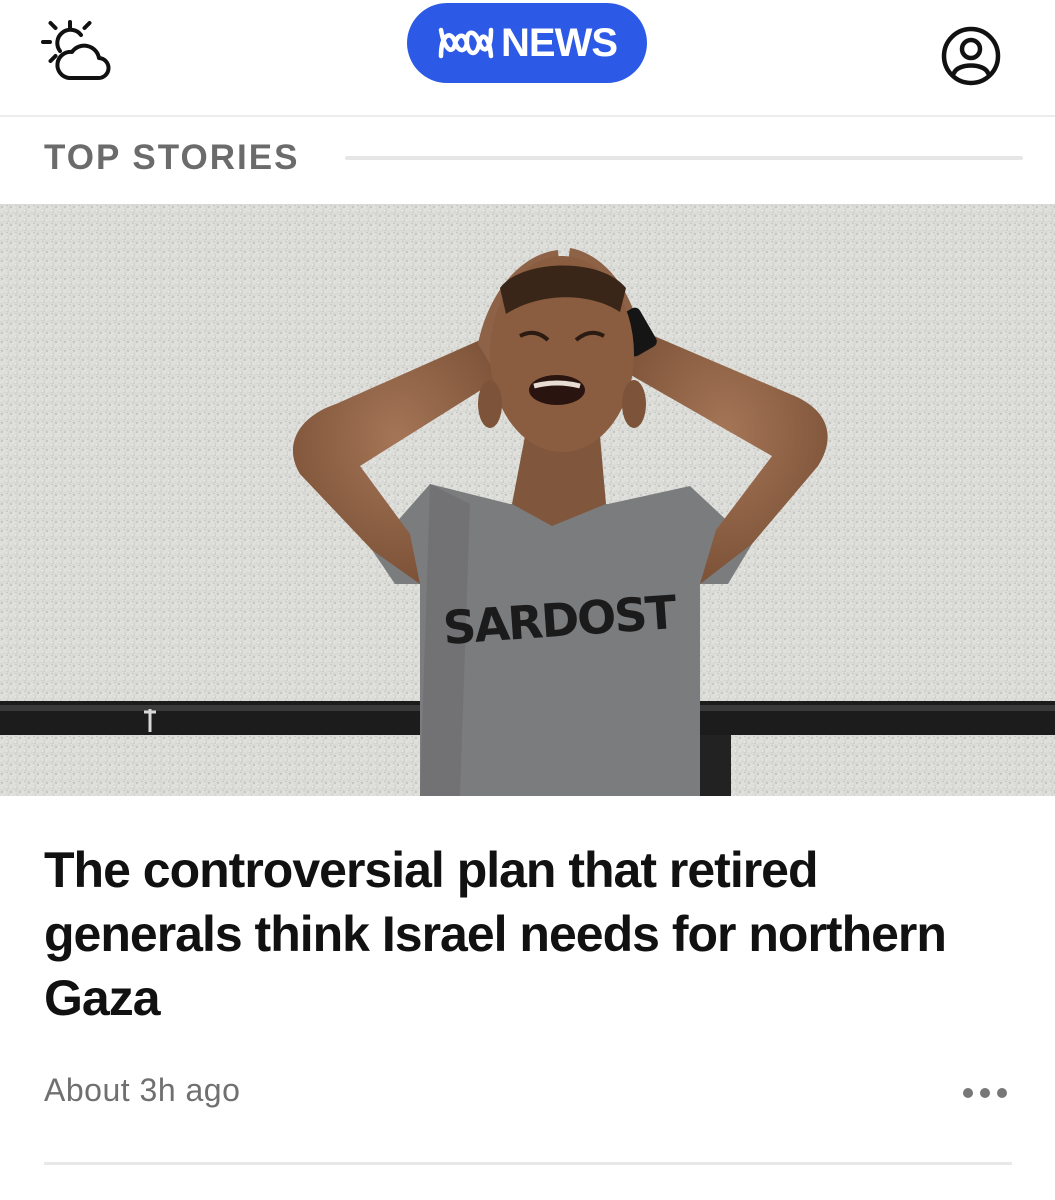 The height and width of the screenshot is (1200, 1055). I want to click on account-button, so click(971, 56).